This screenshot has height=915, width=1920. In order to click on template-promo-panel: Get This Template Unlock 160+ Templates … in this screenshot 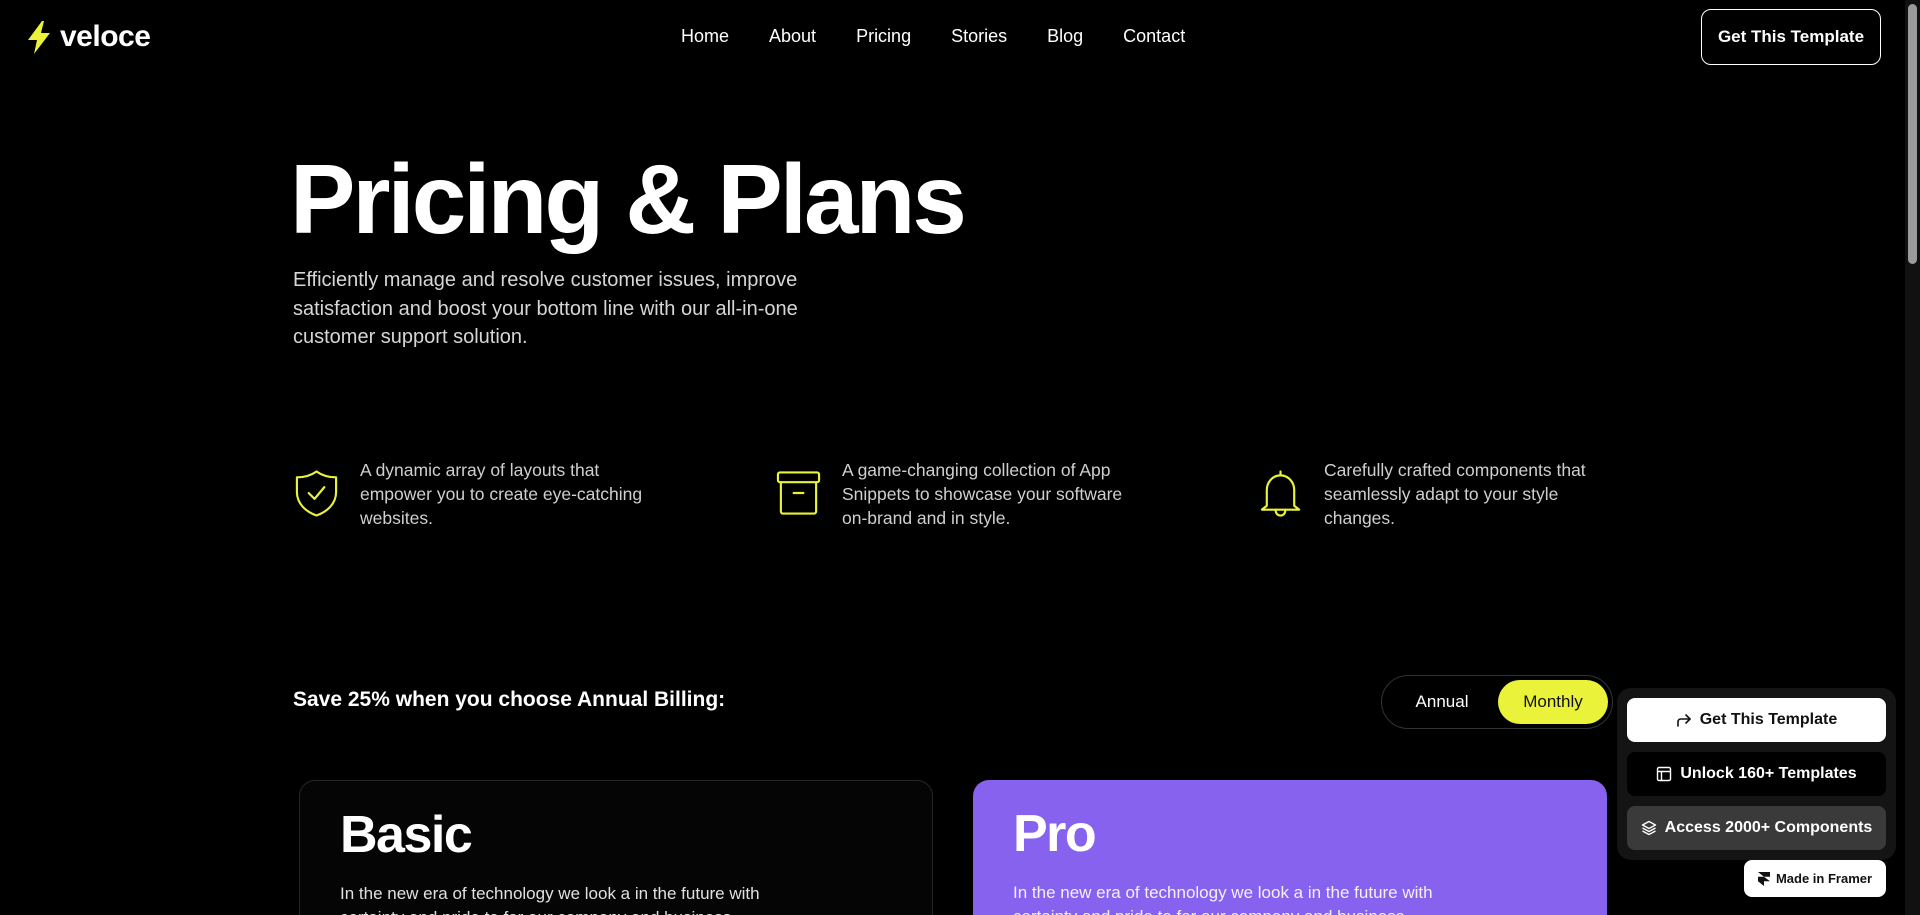, I will do `click(1756, 774)`.